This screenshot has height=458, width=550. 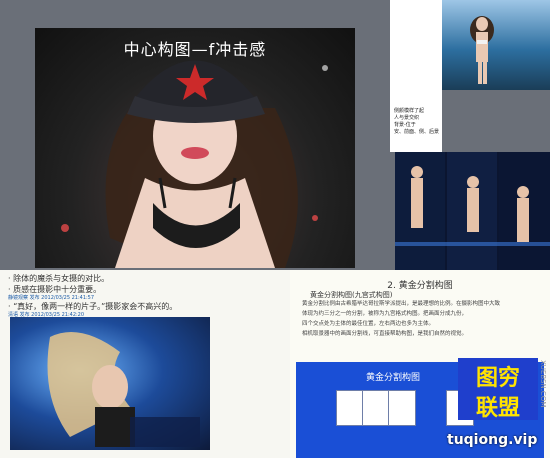 I want to click on watermark-line-2: 联盟, so click(x=497, y=408).